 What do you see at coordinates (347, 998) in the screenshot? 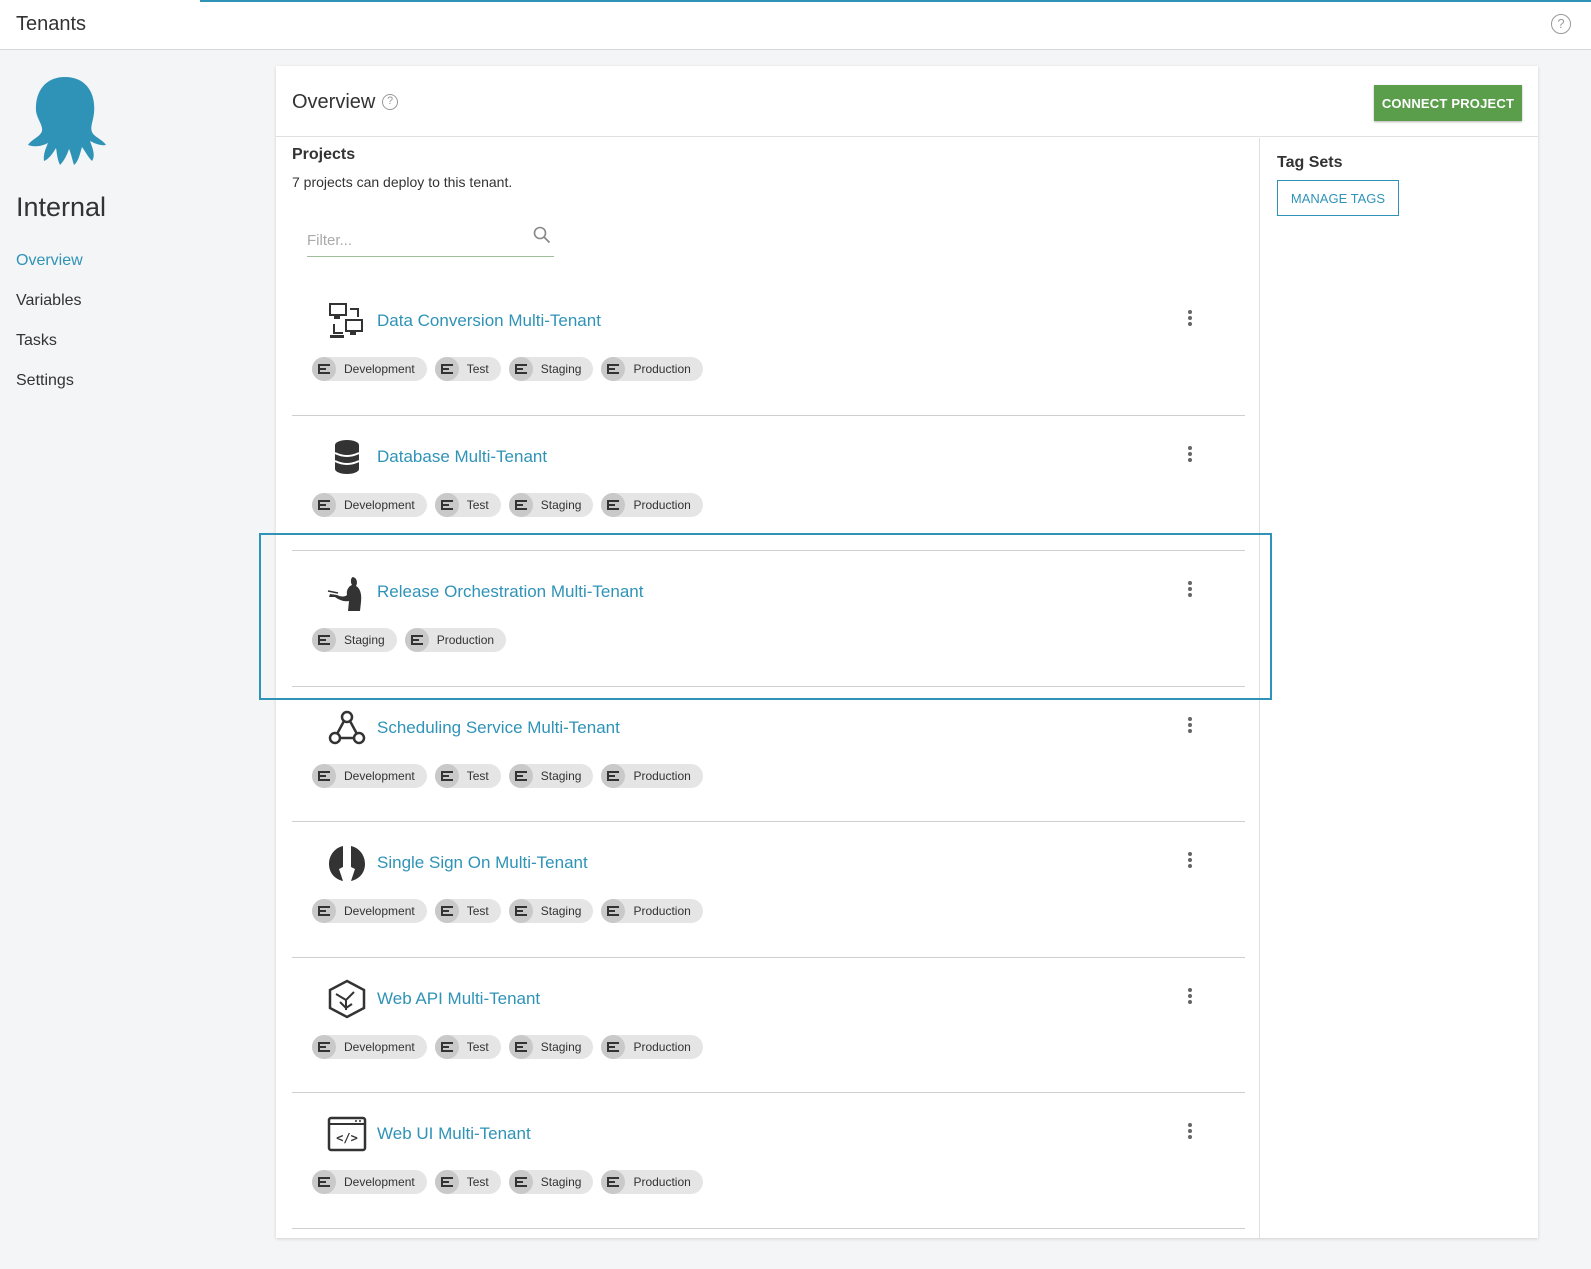
I see `api-cube-icon` at bounding box center [347, 998].